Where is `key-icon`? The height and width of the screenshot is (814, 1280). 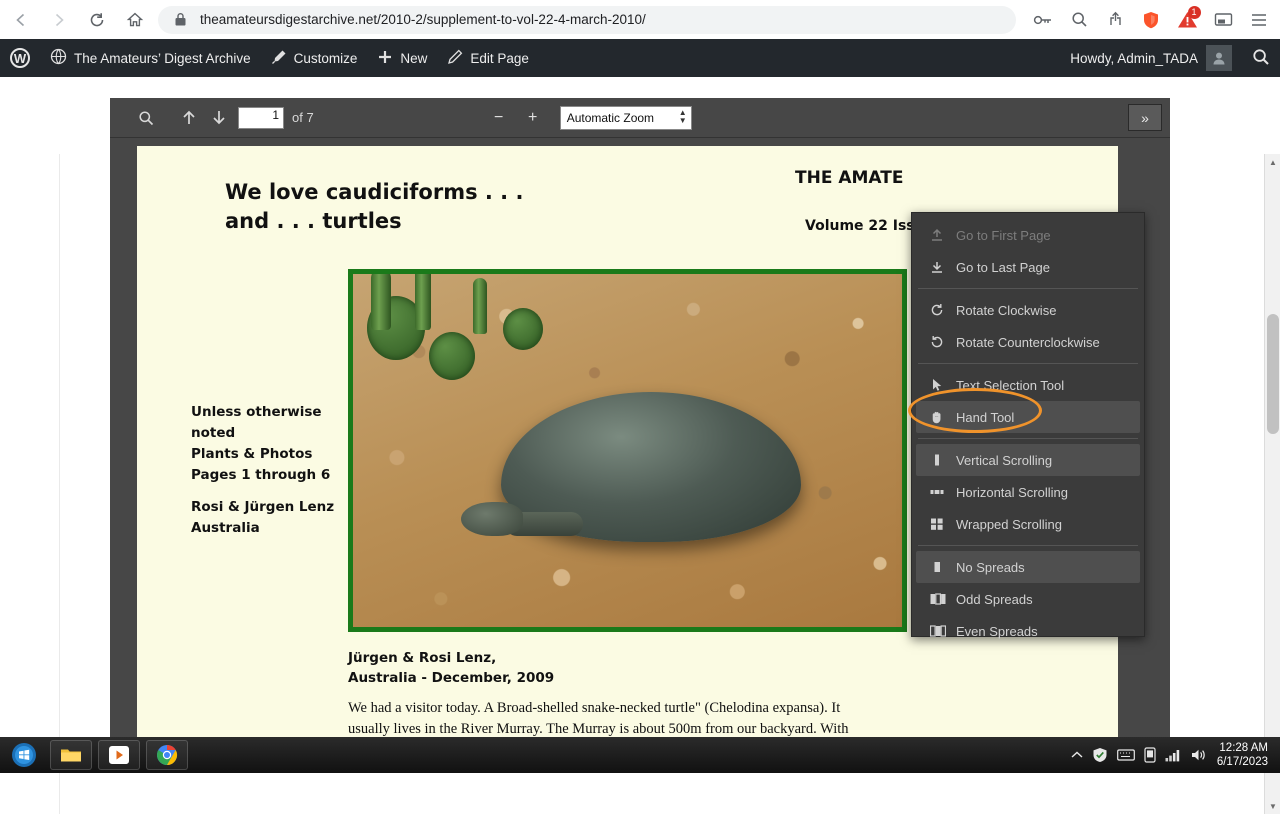 key-icon is located at coordinates (1043, 20).